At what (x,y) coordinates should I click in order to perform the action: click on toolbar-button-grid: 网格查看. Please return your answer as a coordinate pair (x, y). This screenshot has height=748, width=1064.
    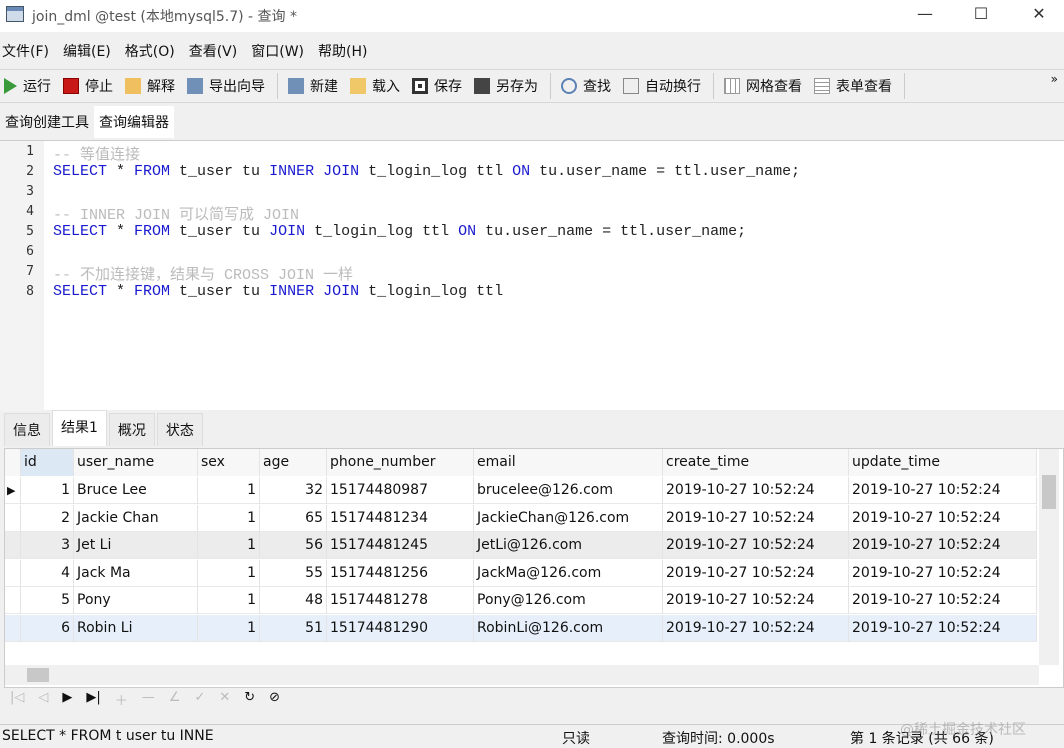
    Looking at the image, I should click on (763, 86).